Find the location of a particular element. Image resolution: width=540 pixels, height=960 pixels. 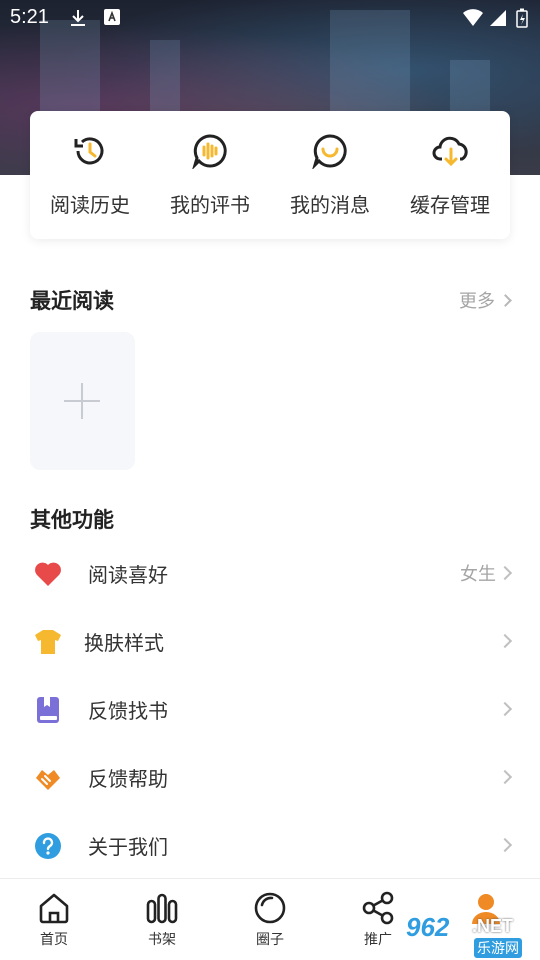

history-icon is located at coordinates (89, 151).